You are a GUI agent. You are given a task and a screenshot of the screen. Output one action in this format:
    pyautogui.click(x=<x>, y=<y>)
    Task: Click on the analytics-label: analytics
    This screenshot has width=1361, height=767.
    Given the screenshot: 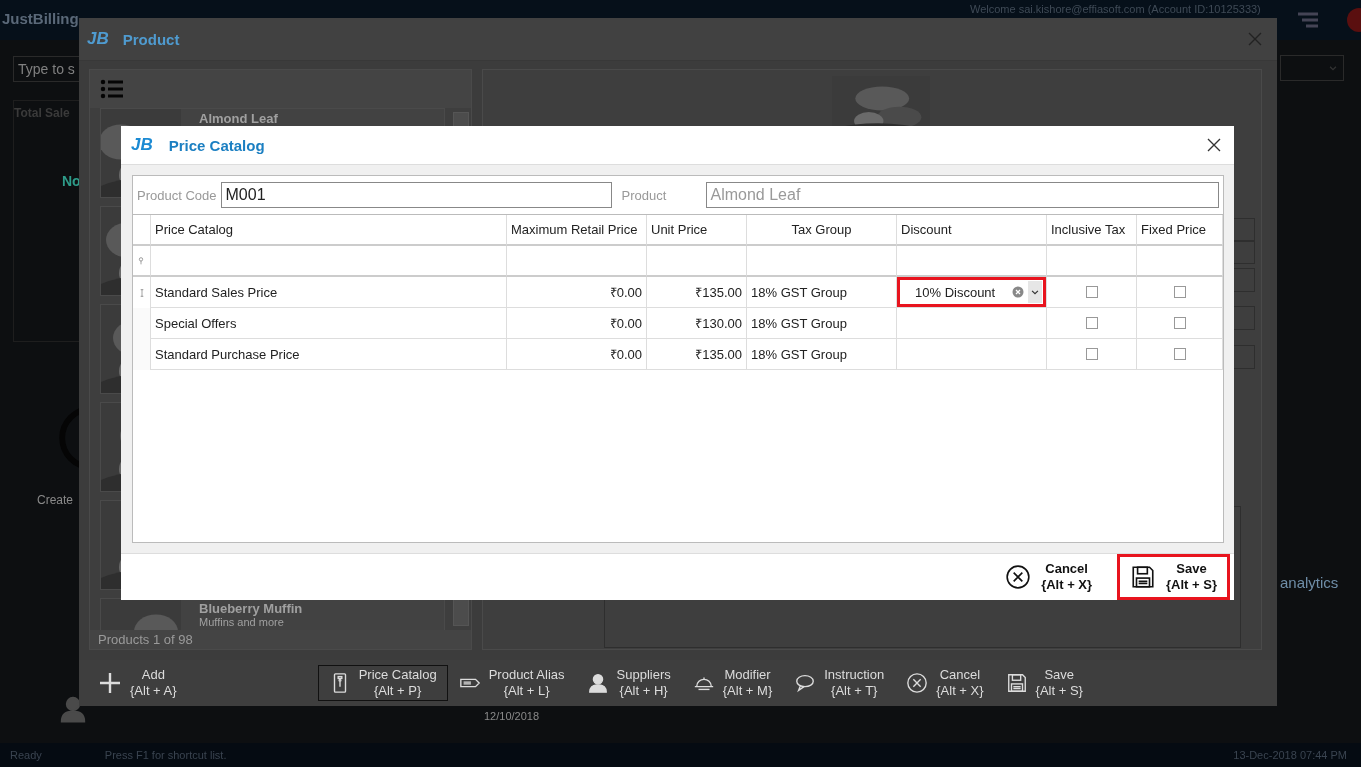 What is the action you would take?
    pyautogui.click(x=1309, y=582)
    